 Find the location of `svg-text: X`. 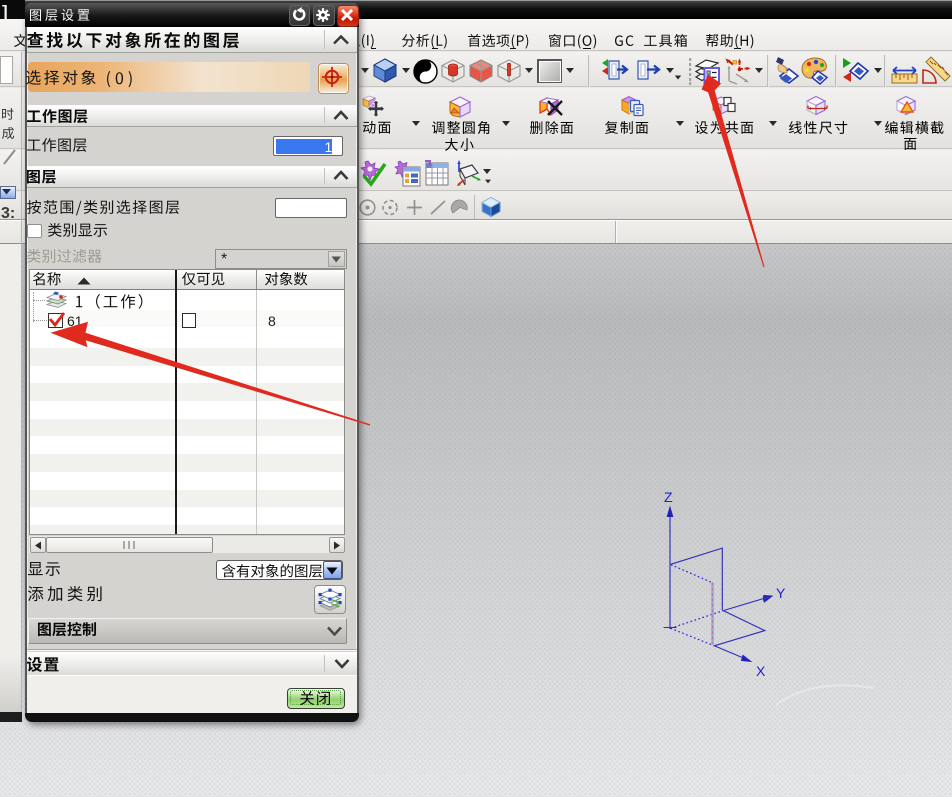

svg-text: X is located at coordinates (761, 671).